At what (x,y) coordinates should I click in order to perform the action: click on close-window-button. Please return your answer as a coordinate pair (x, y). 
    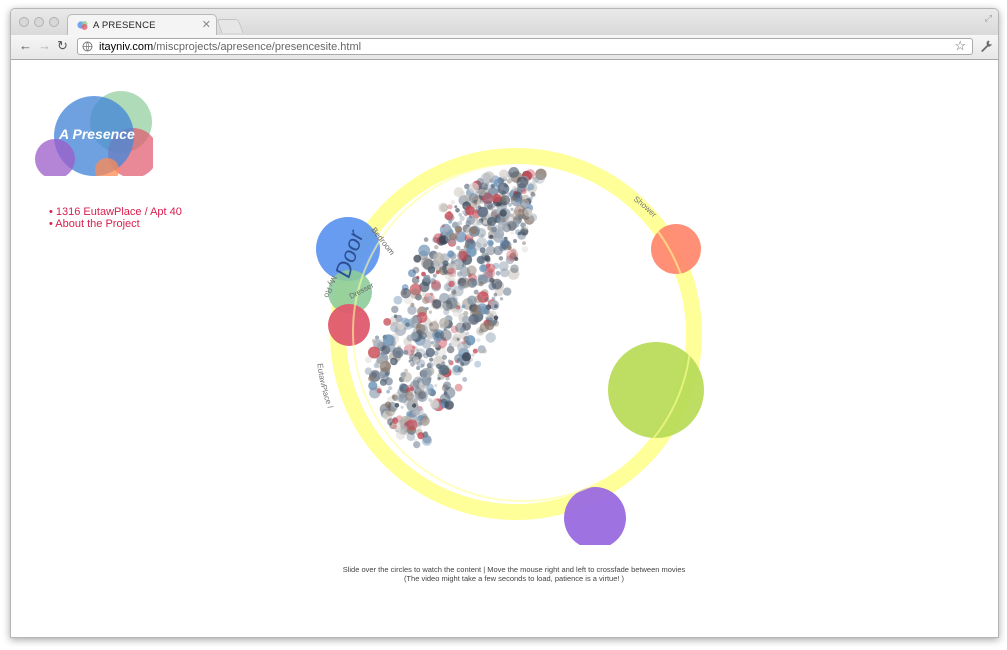
    Looking at the image, I should click on (24, 22).